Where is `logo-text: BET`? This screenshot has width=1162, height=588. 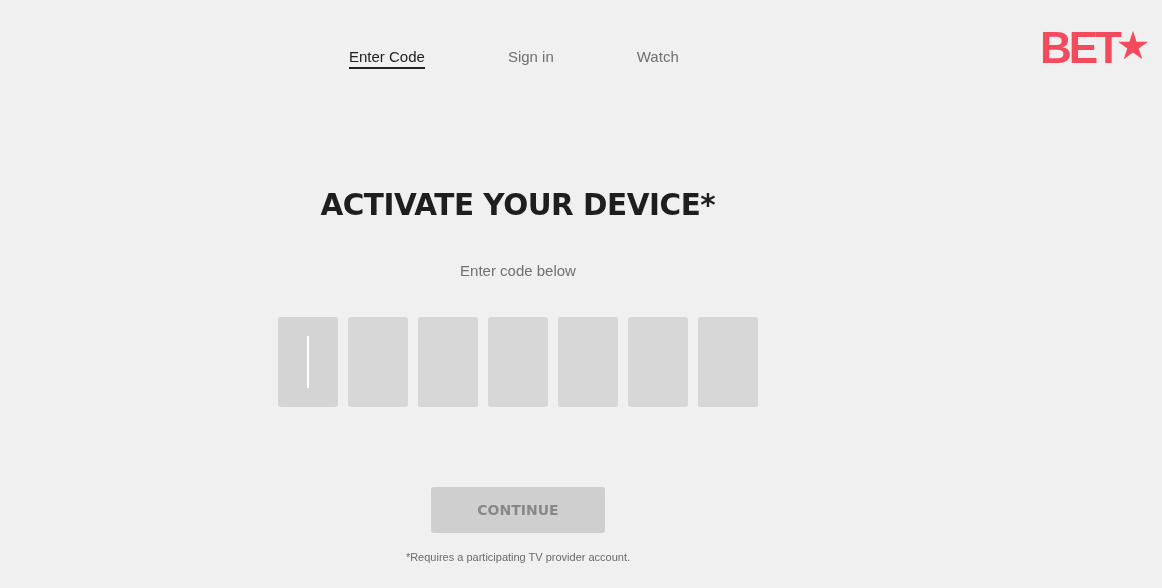
logo-text: BET is located at coordinates (1079, 48).